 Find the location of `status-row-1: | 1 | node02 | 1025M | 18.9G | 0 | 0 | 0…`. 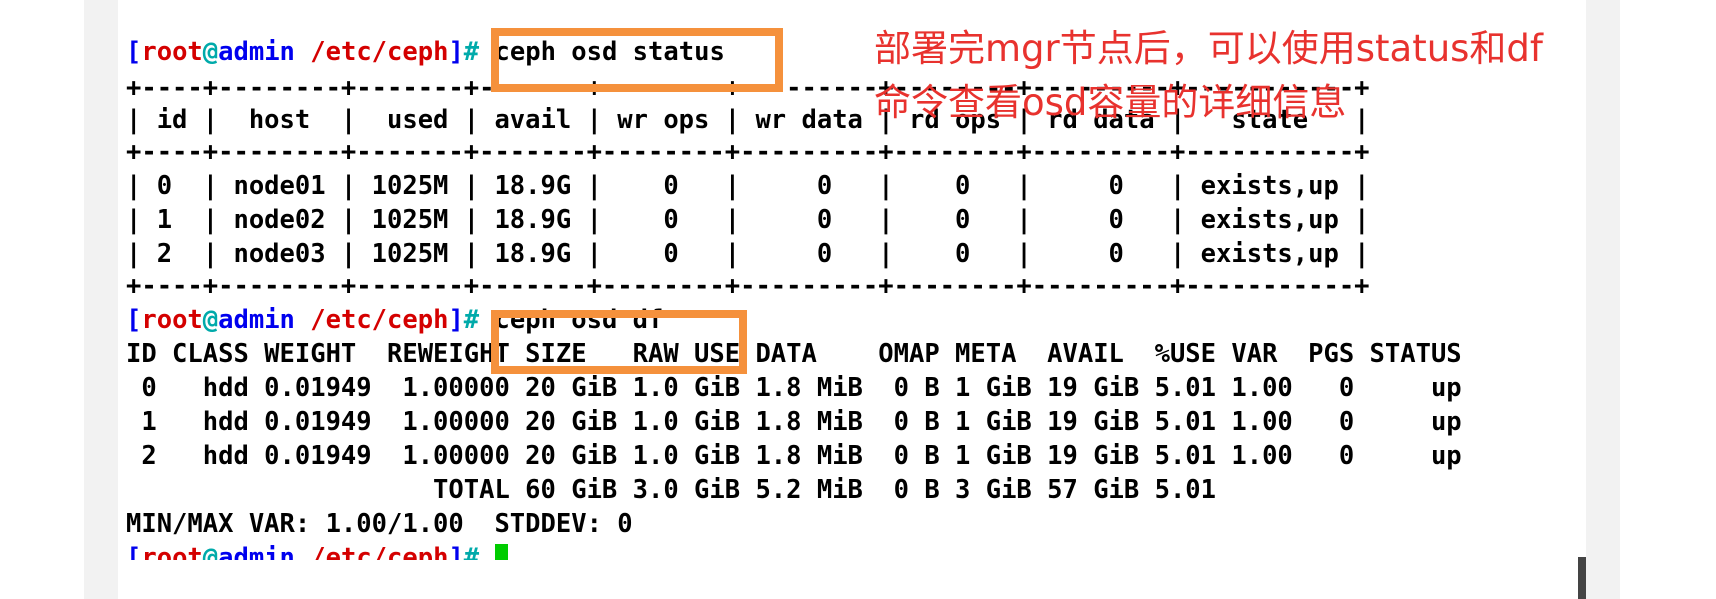

status-row-1: | 1 | node02 | 1025M | 18.9G | 0 | 0 | 0… is located at coordinates (748, 220).